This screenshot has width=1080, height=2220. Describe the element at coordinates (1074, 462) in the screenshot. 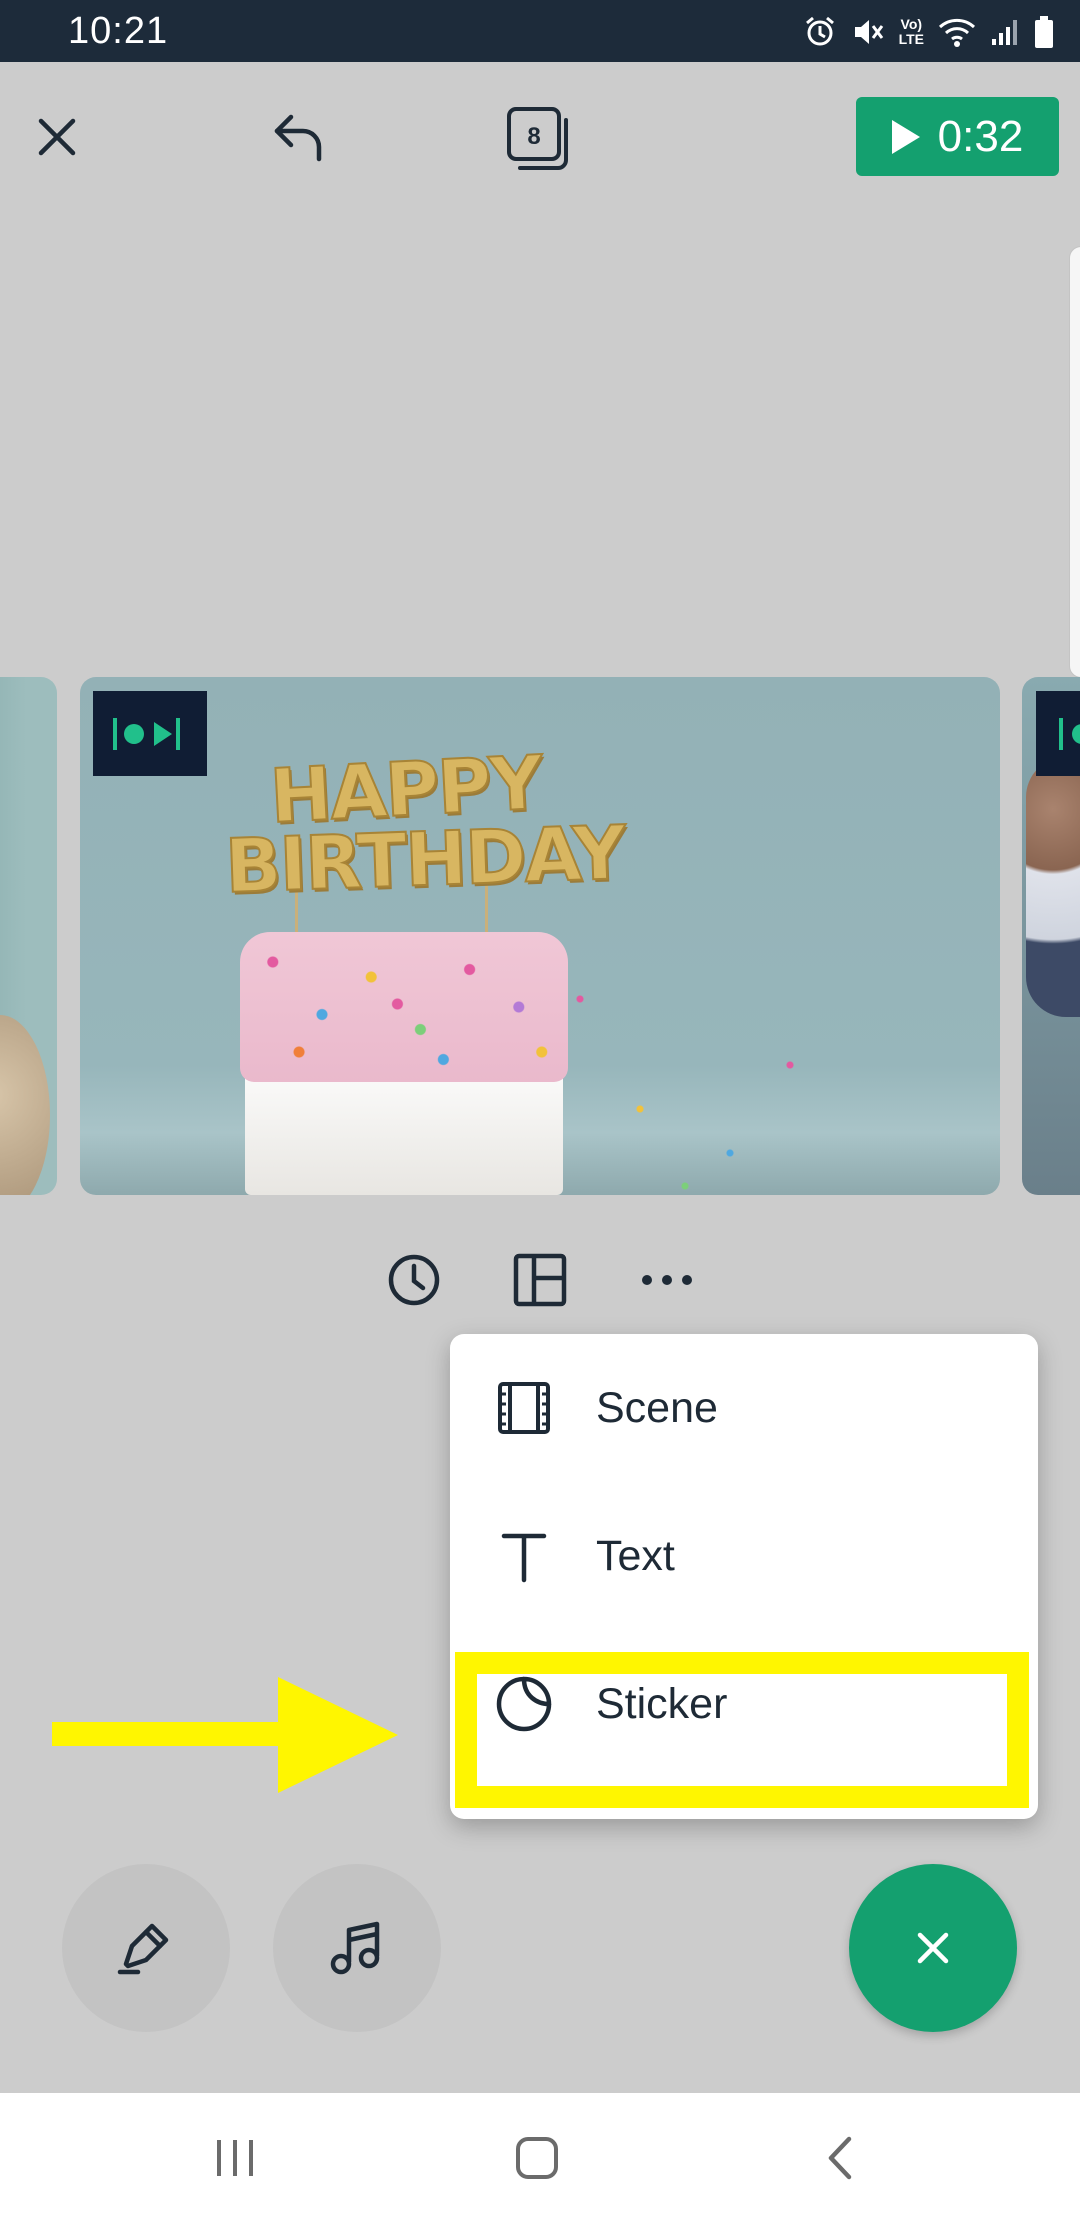

I see `side-panel-edge` at that location.